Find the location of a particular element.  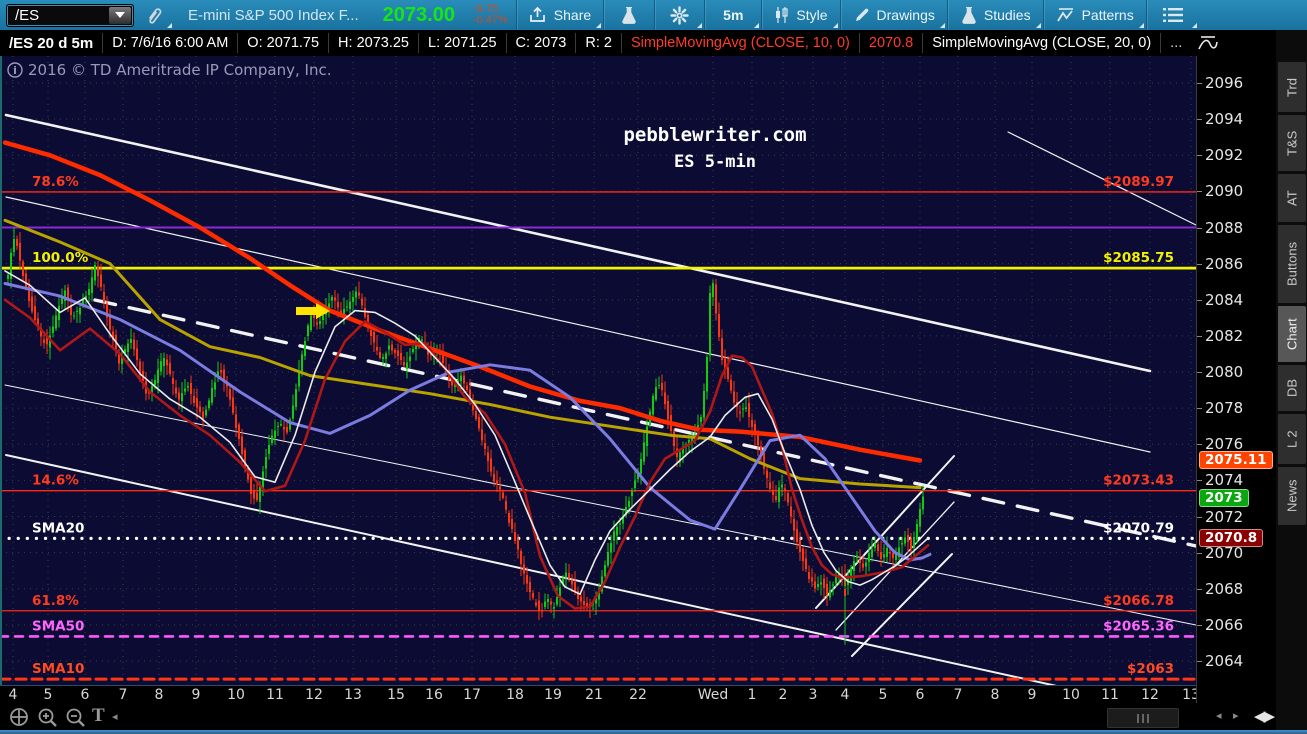

level-label-right: $2065.36 is located at coordinates (1138, 626).